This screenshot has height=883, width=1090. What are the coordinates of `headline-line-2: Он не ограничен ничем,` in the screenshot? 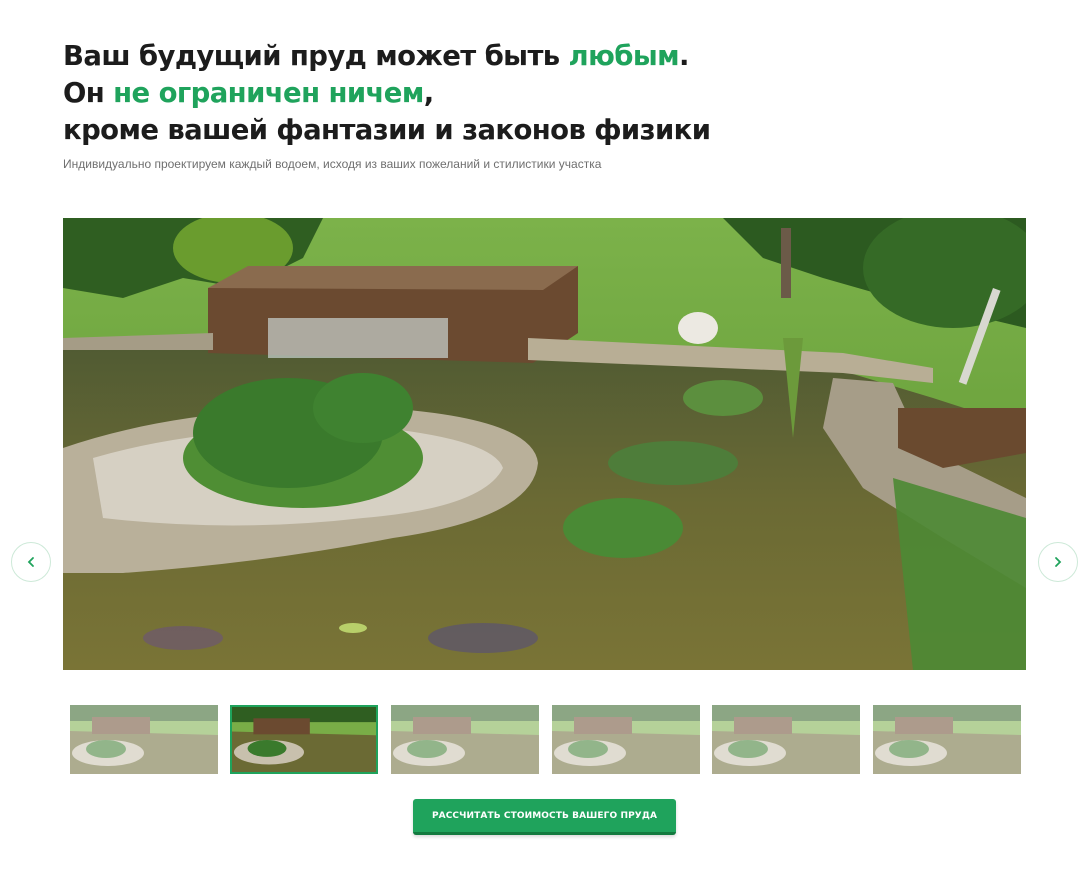 It's located at (248, 93).